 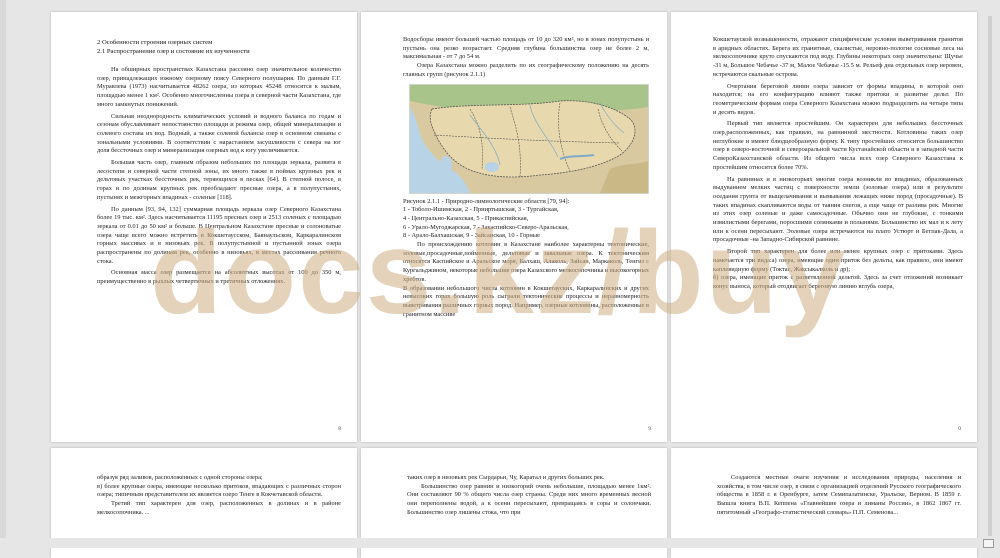 I want to click on status-bar, so click(x=500, y=543).